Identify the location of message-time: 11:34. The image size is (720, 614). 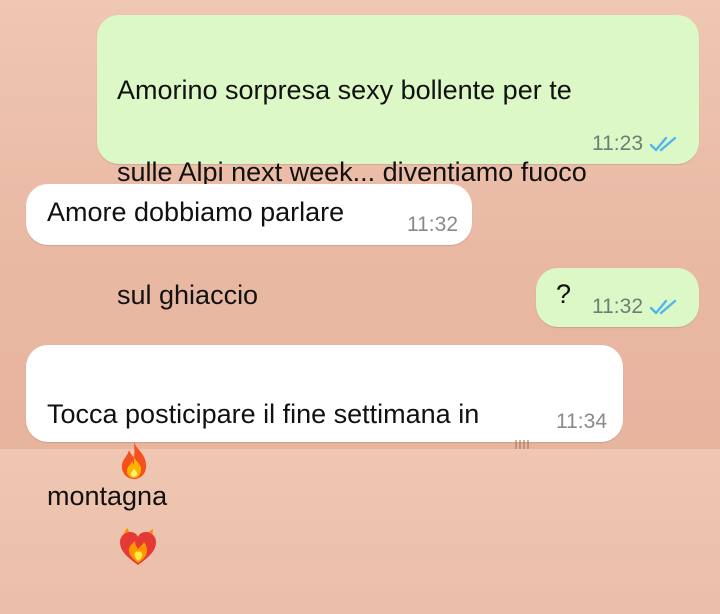
(581, 421).